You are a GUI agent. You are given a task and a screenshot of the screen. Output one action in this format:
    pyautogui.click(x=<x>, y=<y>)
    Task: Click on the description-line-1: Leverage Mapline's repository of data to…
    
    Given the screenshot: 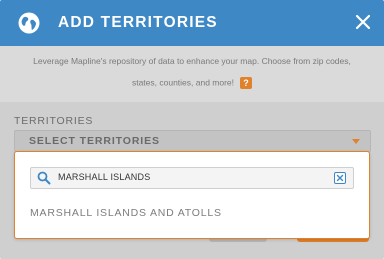 What is the action you would take?
    pyautogui.click(x=192, y=61)
    